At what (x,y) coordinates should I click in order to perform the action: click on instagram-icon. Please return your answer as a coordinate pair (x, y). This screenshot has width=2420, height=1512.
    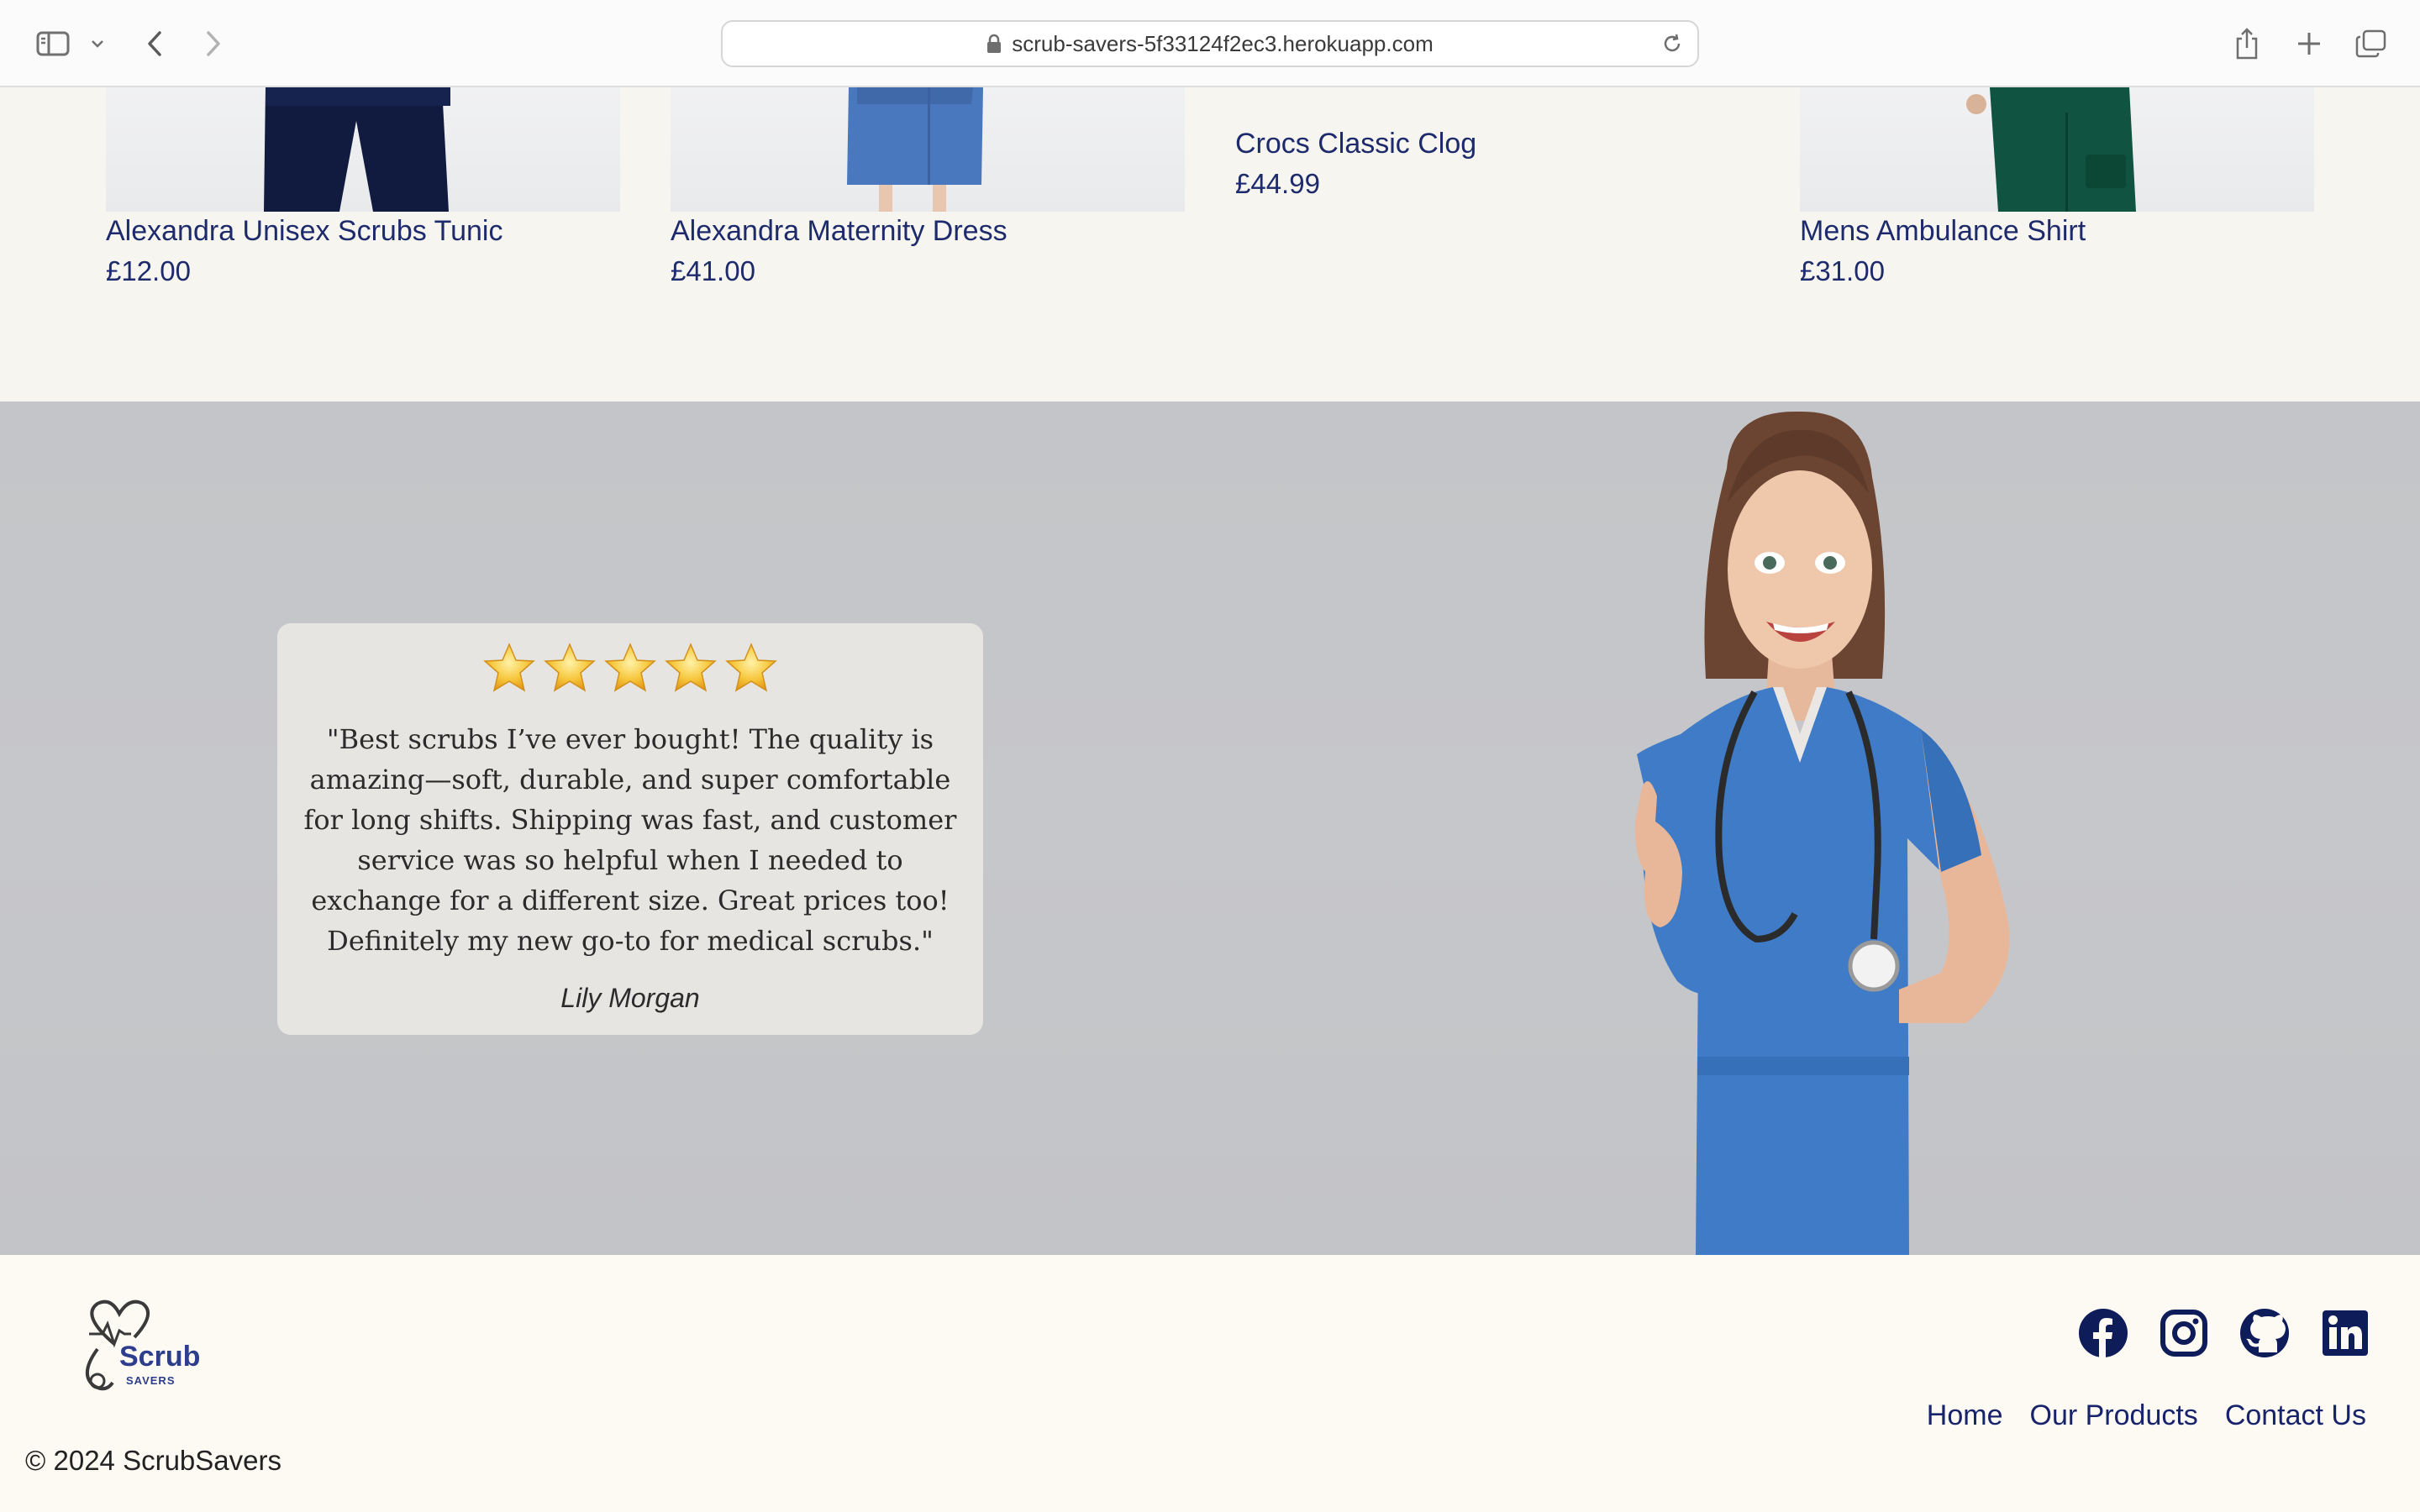
    Looking at the image, I should click on (2184, 1333).